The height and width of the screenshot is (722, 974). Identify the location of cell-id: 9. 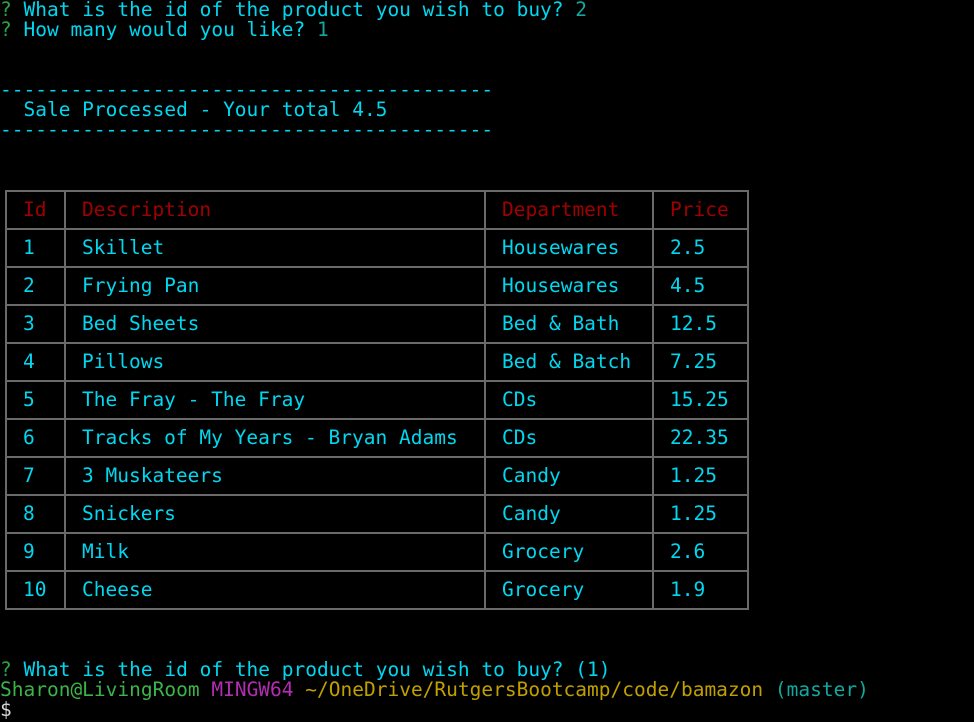
(35, 552).